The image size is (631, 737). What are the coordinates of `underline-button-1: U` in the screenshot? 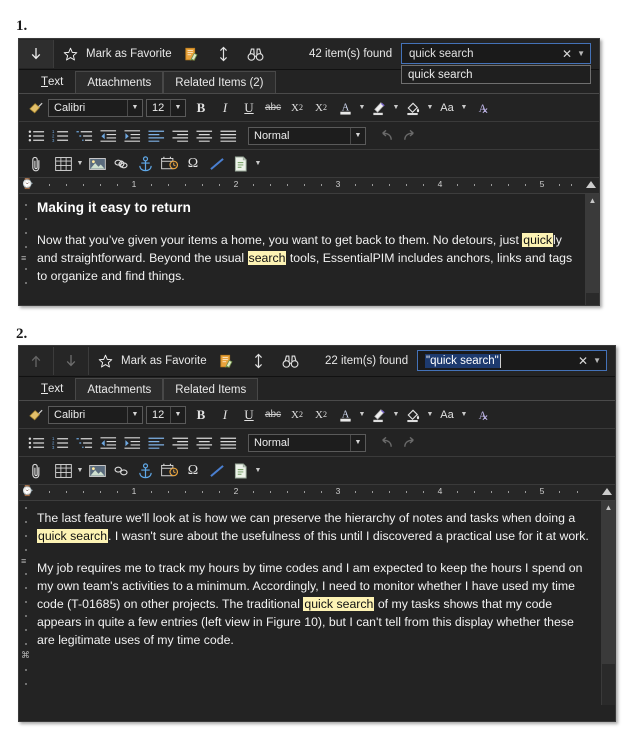 It's located at (249, 108).